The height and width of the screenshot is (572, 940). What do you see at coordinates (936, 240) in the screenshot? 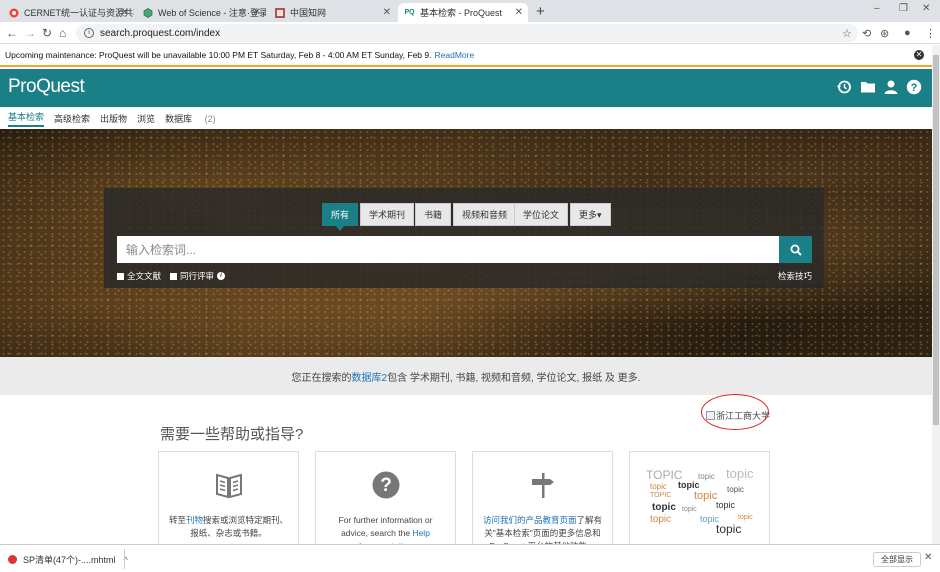
I see `scrollbar-thumb` at bounding box center [936, 240].